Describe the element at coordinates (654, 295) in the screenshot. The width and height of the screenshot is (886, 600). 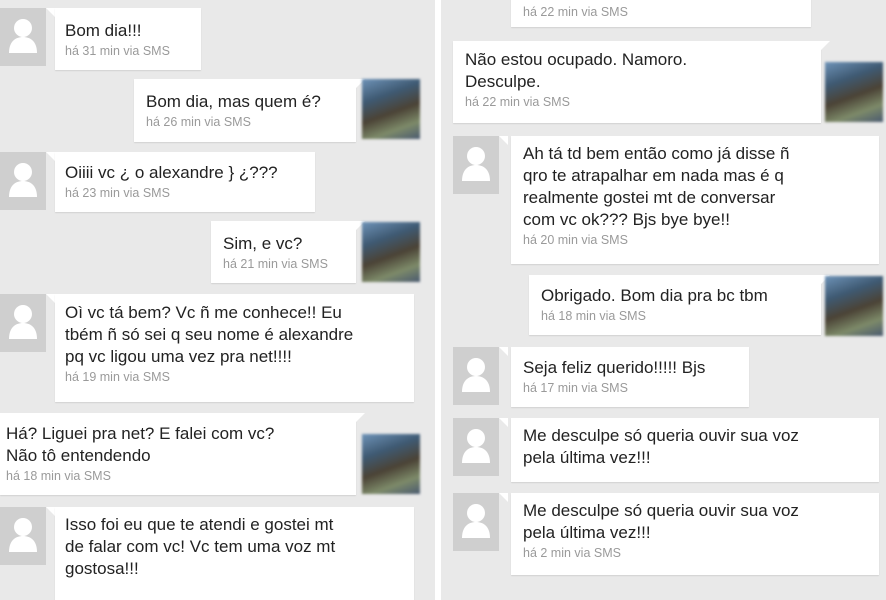
I see `message-text: Obrigado. Bom dia pra bc tbm` at that location.